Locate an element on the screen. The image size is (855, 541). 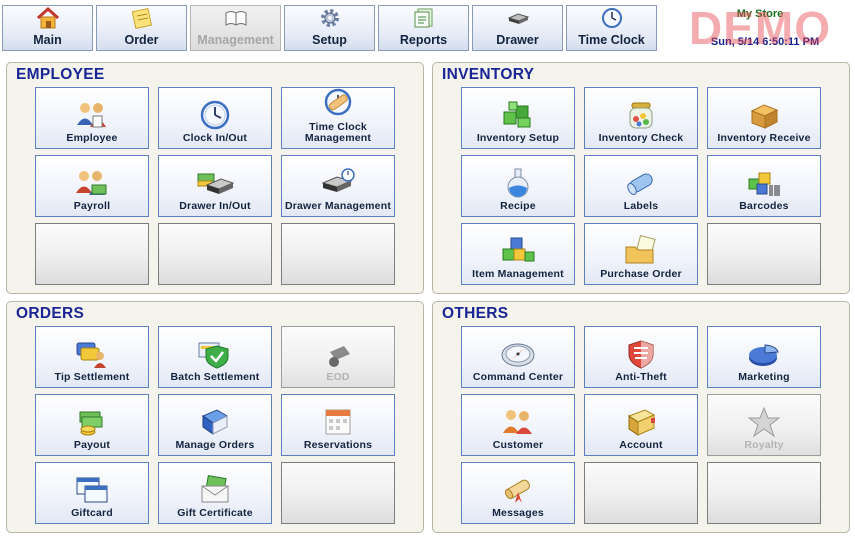
inventory-receive-button: Inventory Receive is located at coordinates (764, 118).